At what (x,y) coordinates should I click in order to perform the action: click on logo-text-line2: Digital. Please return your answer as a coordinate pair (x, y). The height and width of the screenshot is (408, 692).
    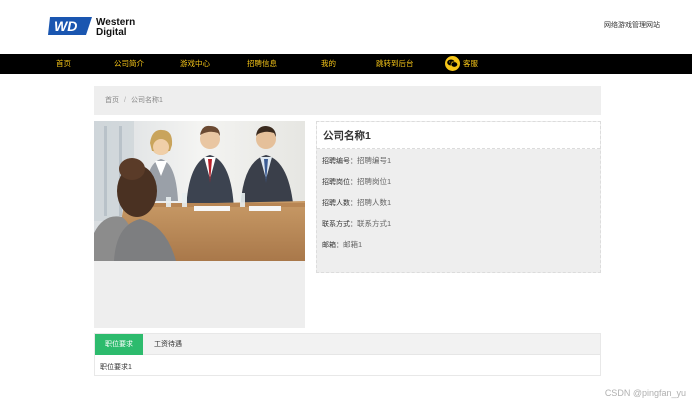
    Looking at the image, I should click on (111, 32).